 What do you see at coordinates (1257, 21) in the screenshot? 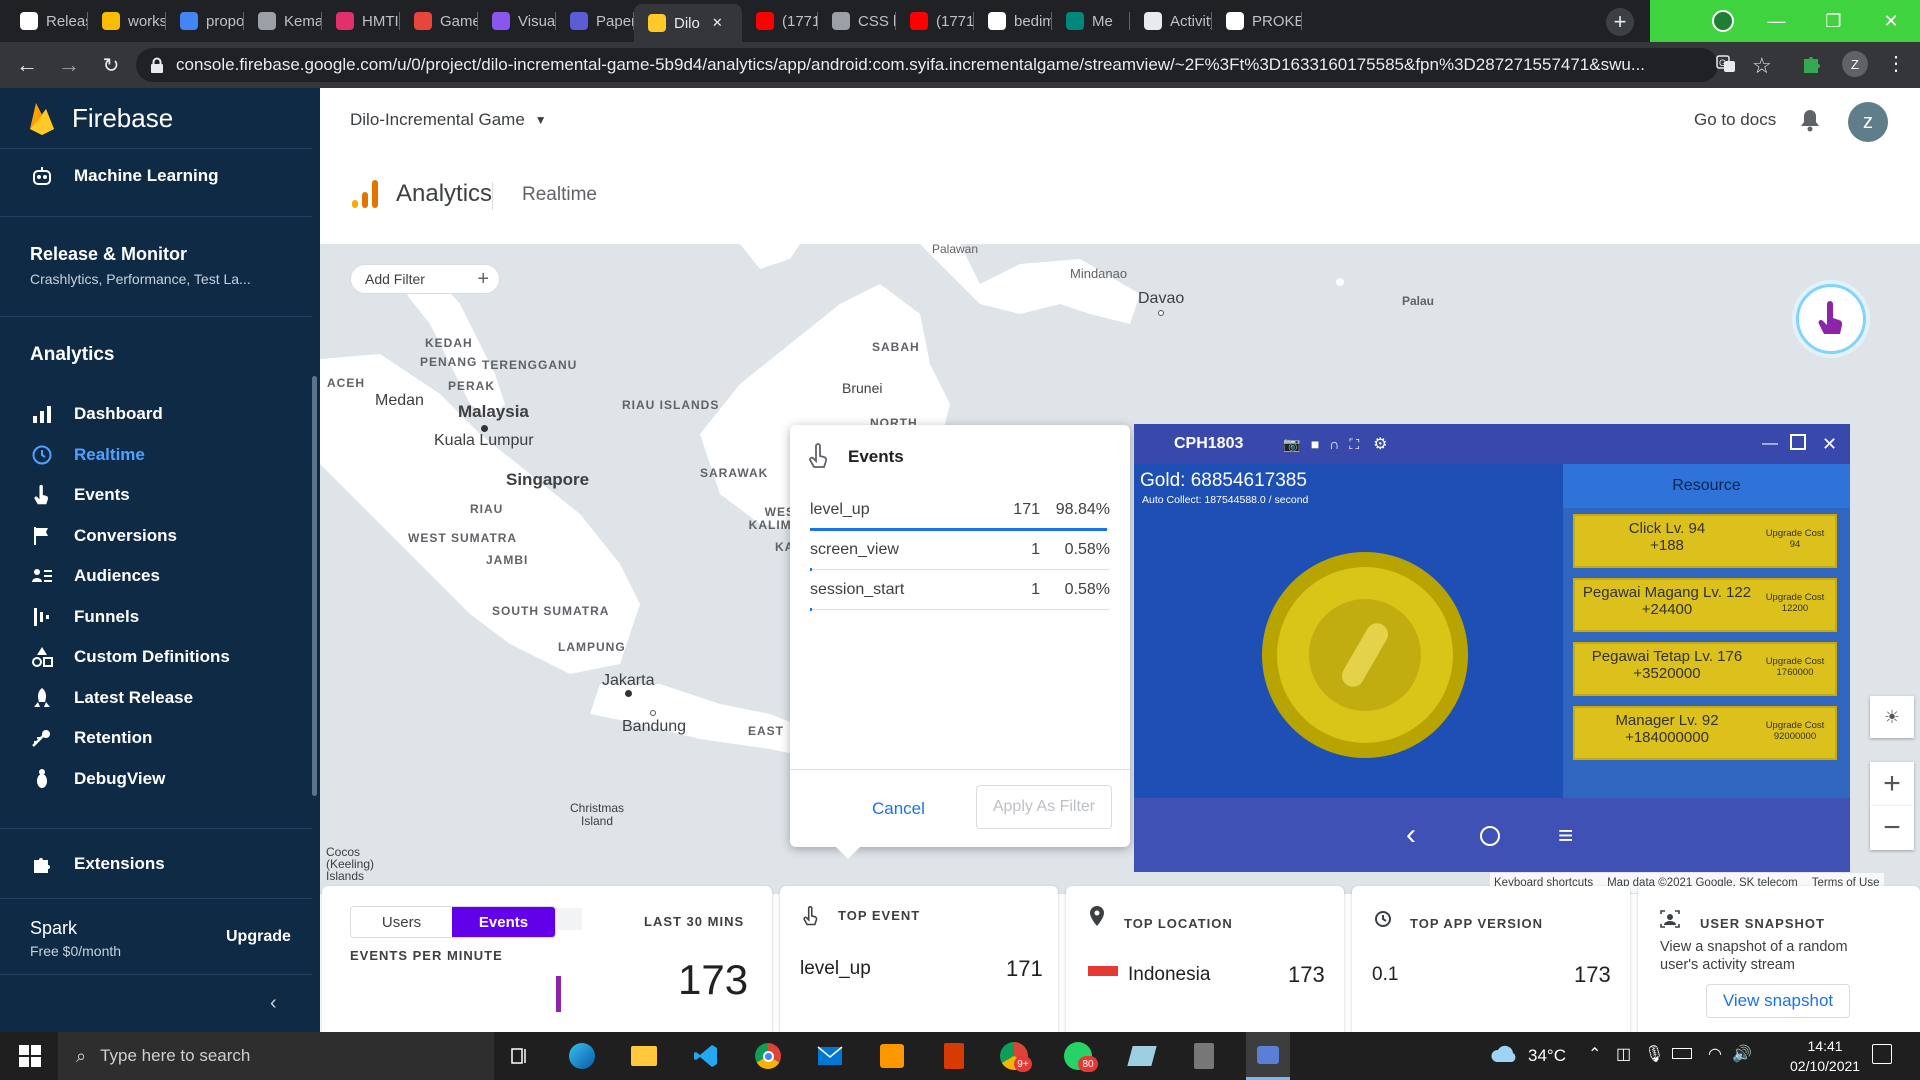
I see `browser-tab: PROKE` at bounding box center [1257, 21].